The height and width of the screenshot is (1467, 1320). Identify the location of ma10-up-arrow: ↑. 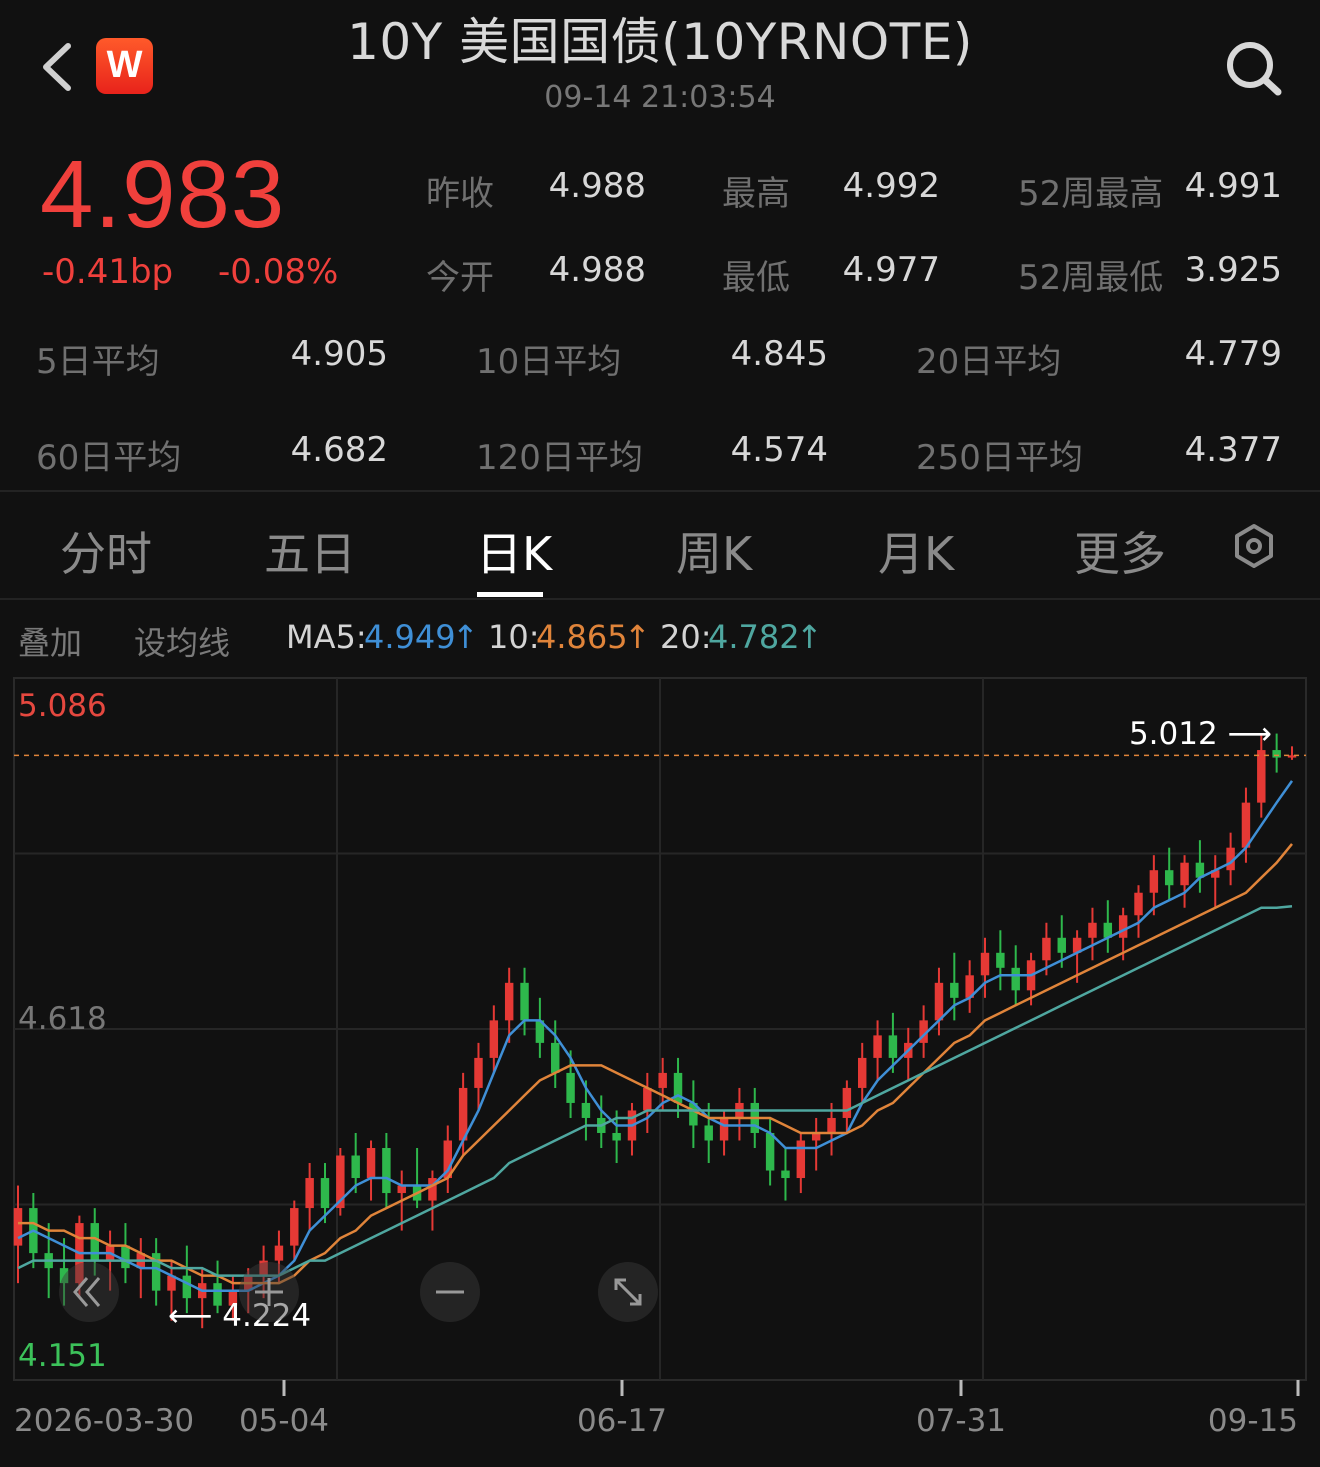
(637, 637).